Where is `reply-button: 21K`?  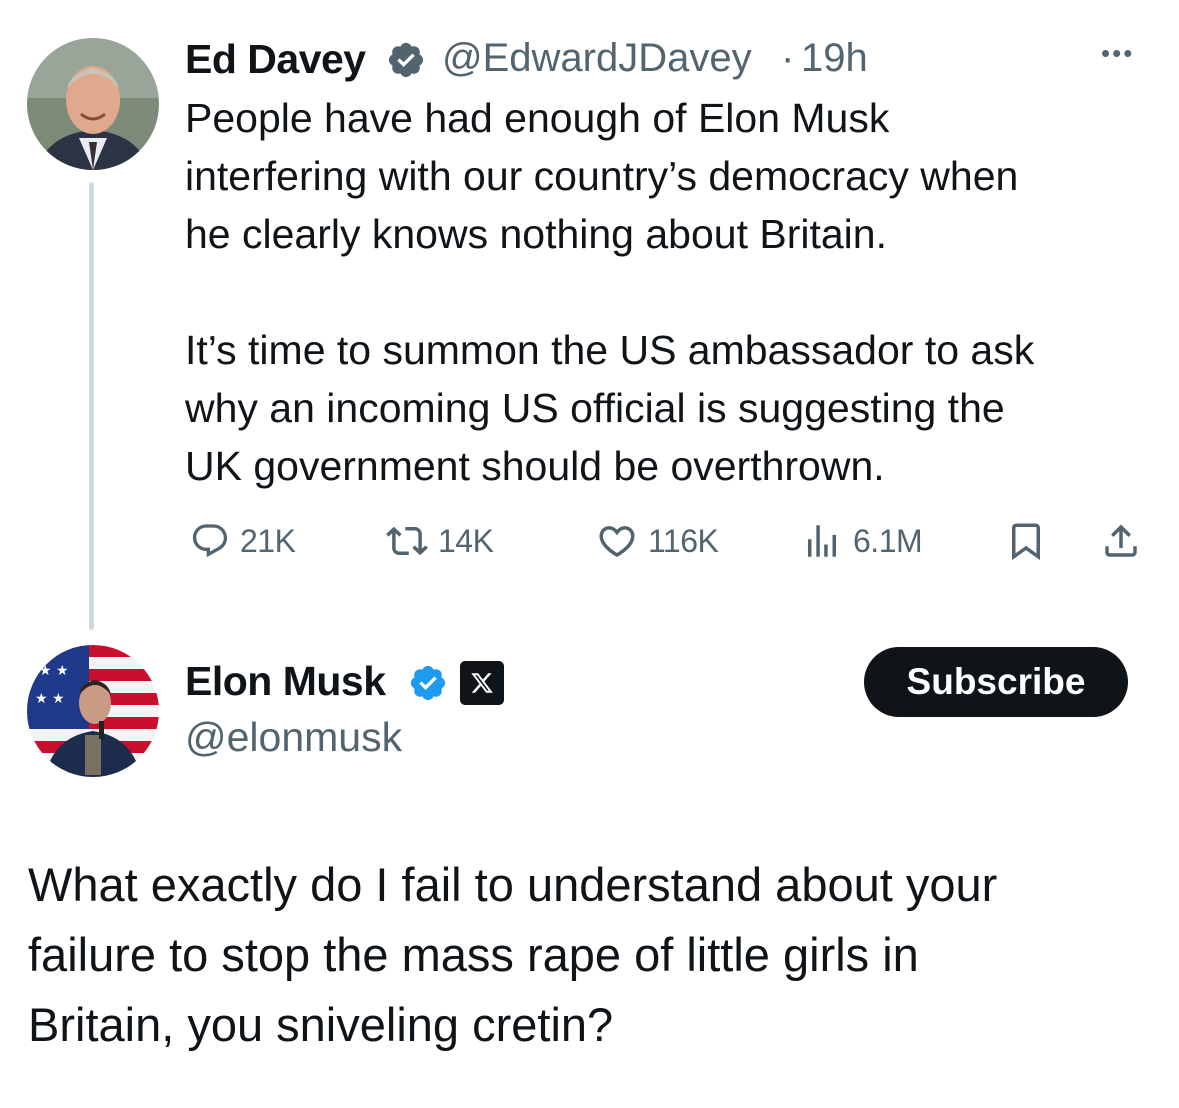
reply-button: 21K is located at coordinates (243, 541).